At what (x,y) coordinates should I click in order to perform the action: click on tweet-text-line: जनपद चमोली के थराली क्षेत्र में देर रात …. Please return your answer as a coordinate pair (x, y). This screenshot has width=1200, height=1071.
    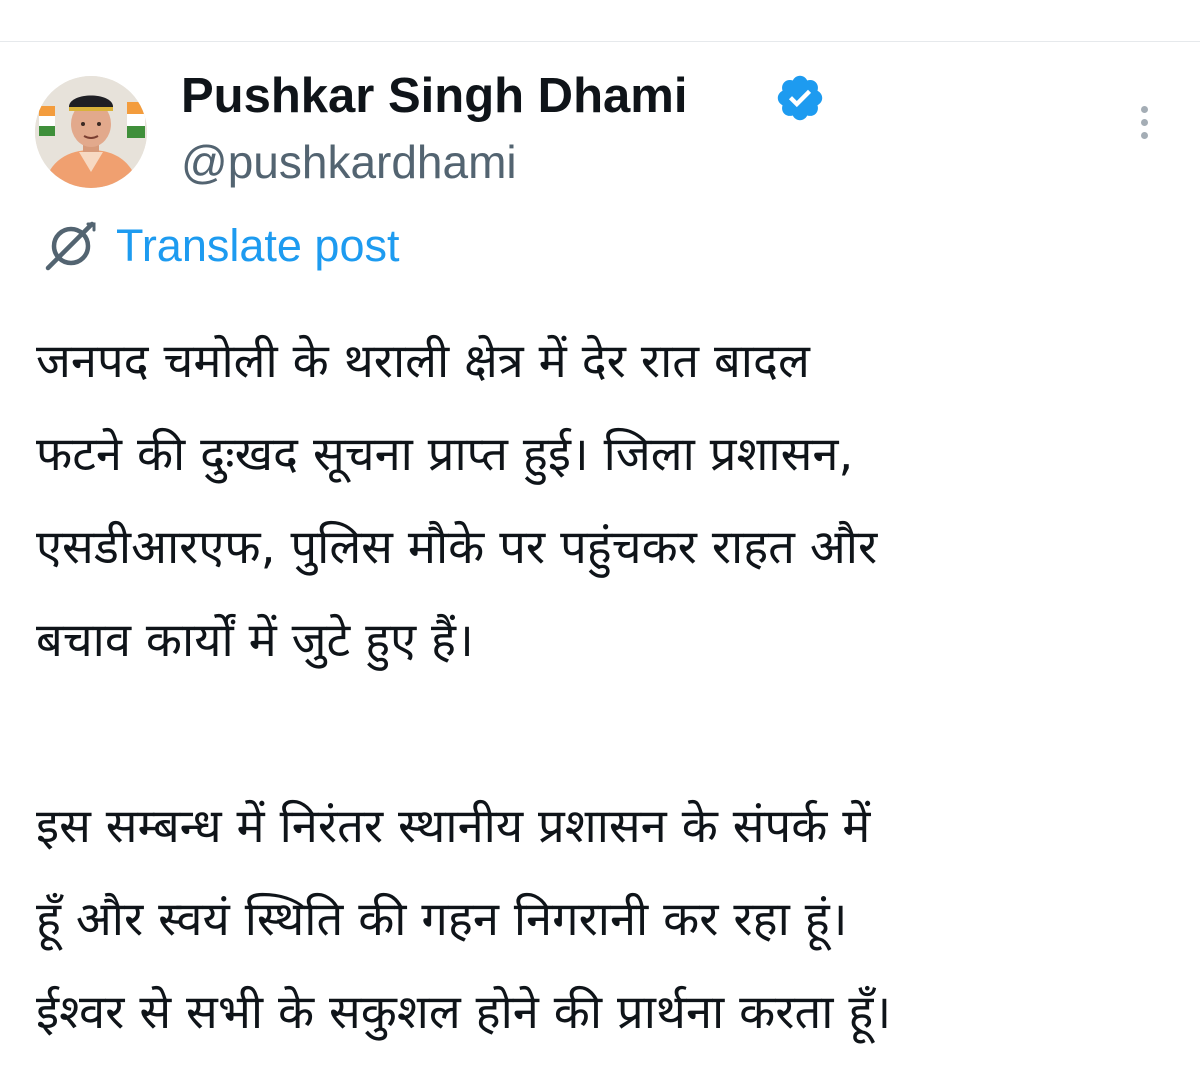
    Looking at the image, I should click on (423, 361).